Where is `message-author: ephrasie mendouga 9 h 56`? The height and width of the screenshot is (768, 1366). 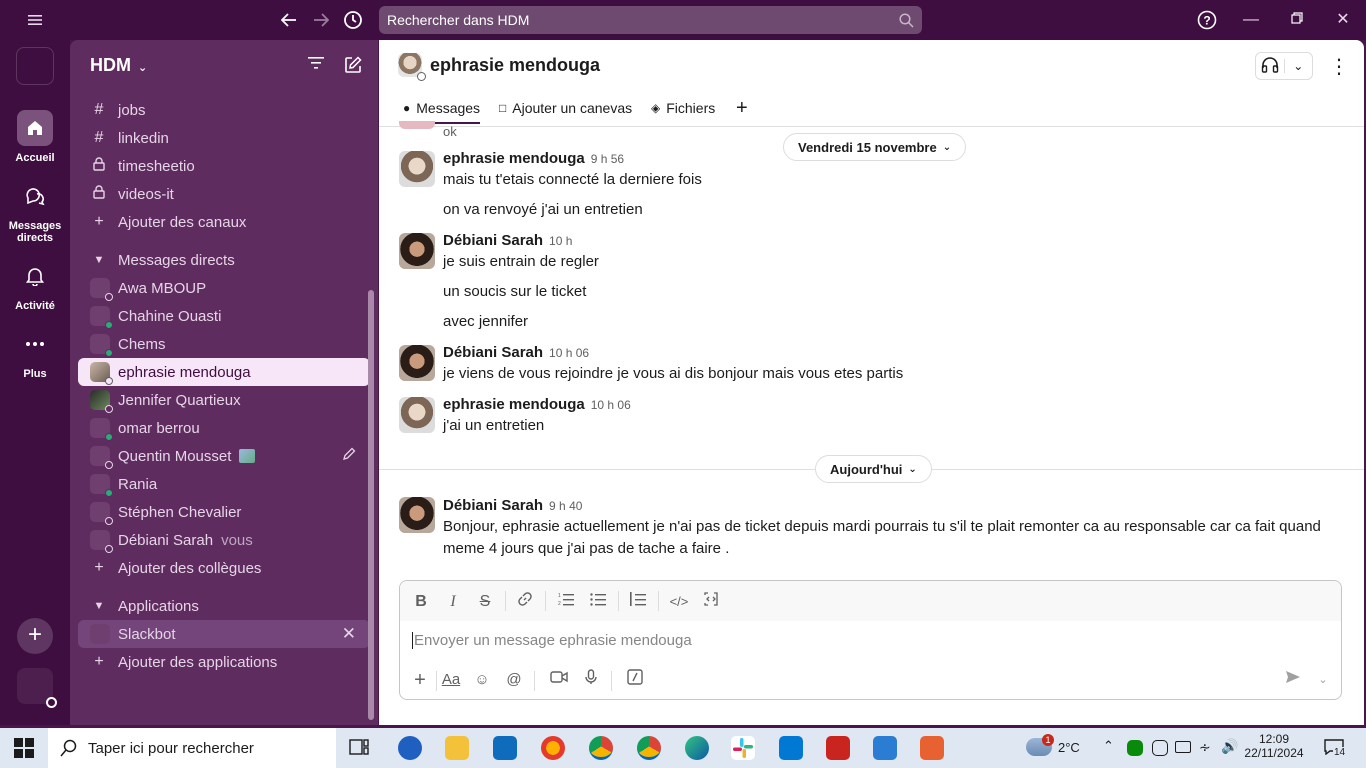 message-author: ephrasie mendouga 9 h 56 is located at coordinates (533, 158).